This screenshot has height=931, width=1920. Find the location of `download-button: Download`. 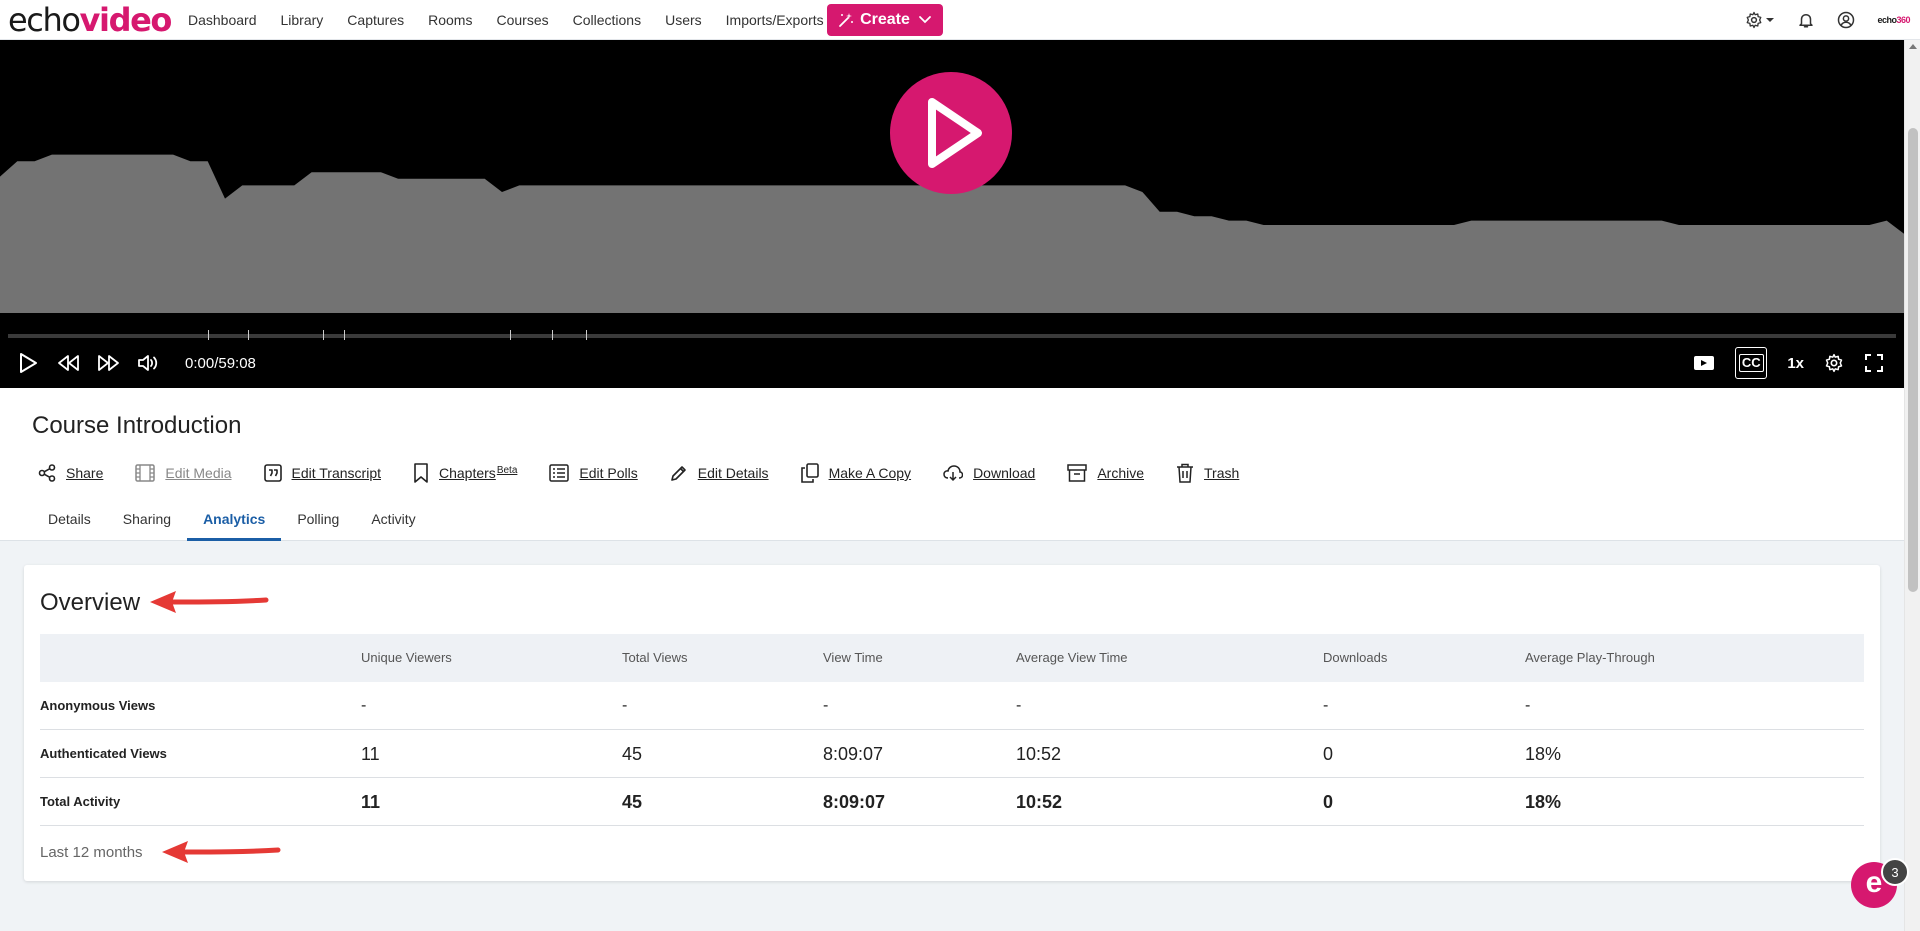

download-button: Download is located at coordinates (989, 473).